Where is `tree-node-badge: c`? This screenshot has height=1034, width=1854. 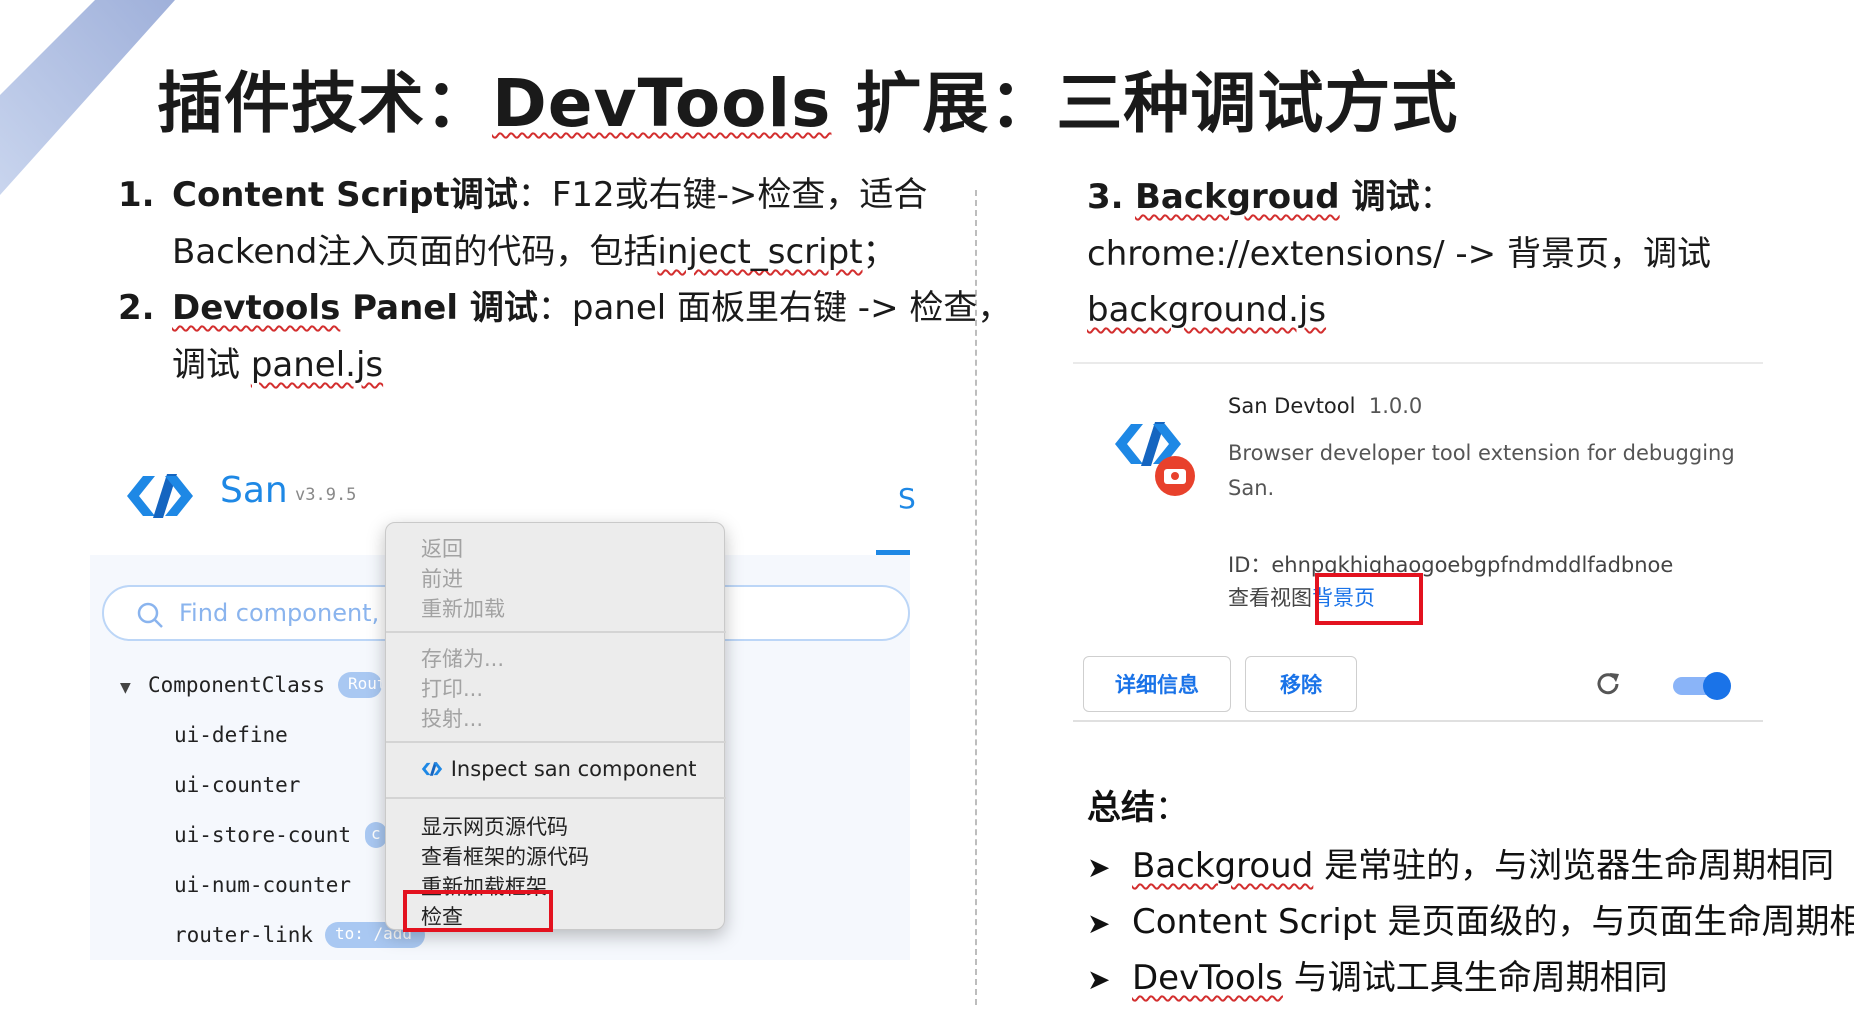
tree-node-badge: c is located at coordinates (376, 835).